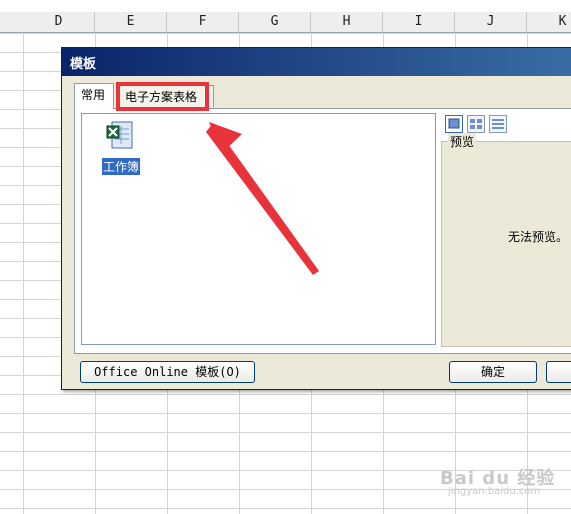  I want to click on list-icon, so click(476, 124).